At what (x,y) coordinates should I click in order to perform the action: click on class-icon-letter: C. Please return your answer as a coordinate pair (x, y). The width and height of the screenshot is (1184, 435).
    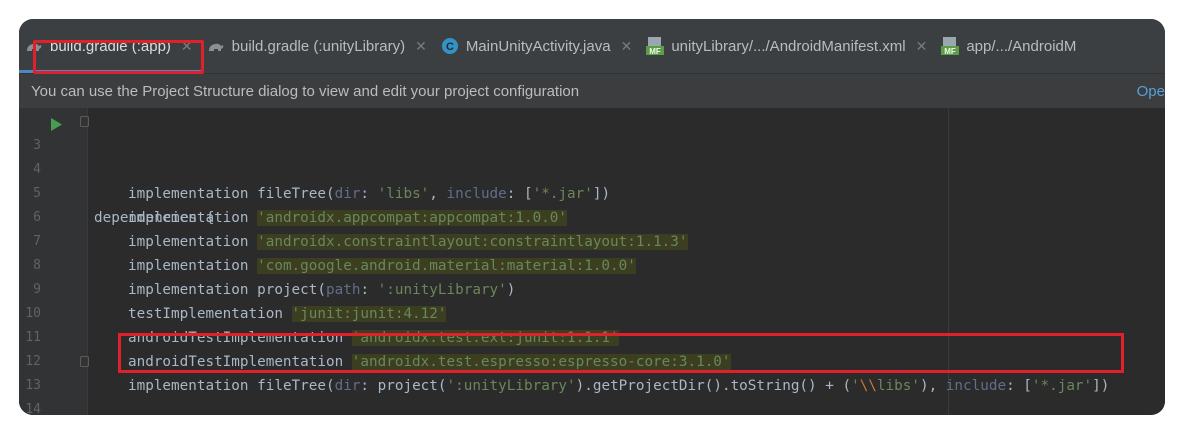
    Looking at the image, I should click on (450, 47).